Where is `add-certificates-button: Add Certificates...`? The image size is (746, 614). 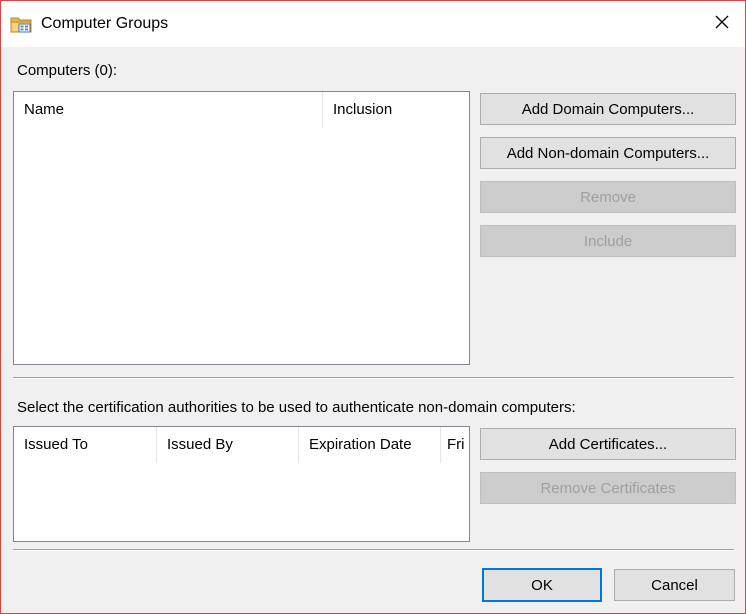 add-certificates-button: Add Certificates... is located at coordinates (608, 444).